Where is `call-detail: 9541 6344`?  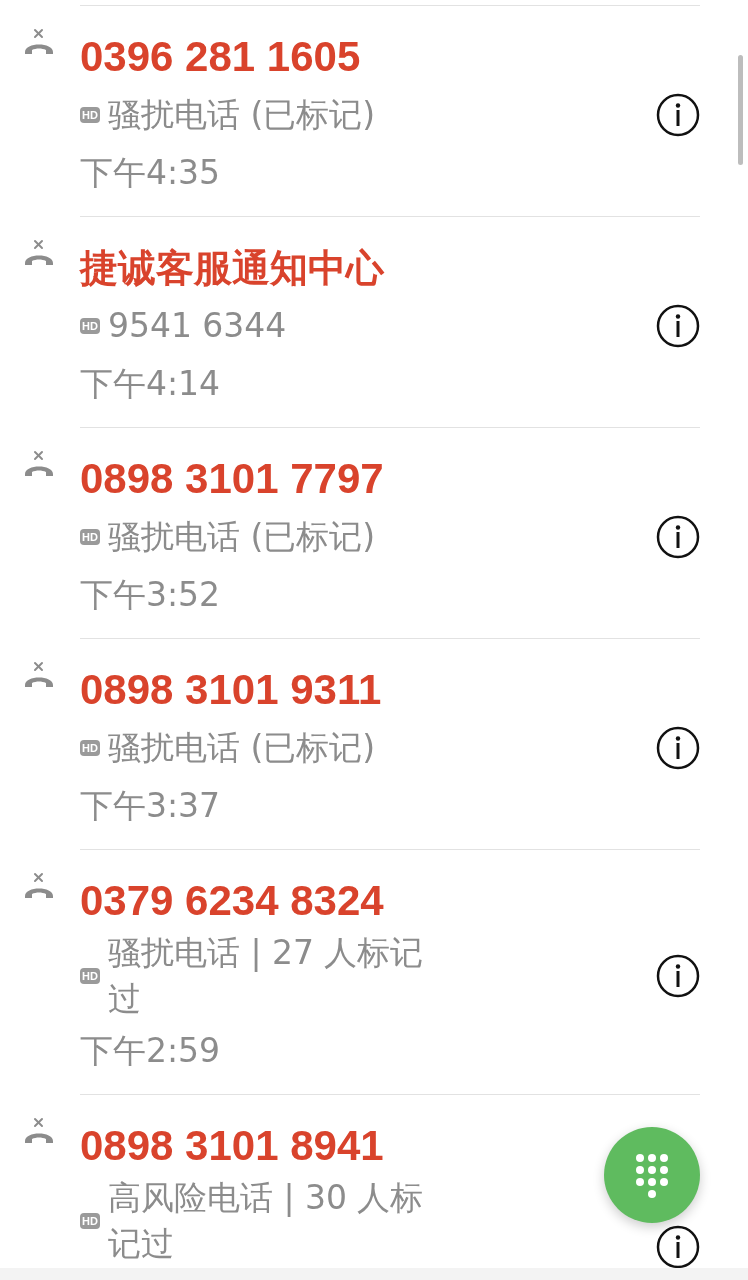
call-detail: 9541 6344 is located at coordinates (197, 326).